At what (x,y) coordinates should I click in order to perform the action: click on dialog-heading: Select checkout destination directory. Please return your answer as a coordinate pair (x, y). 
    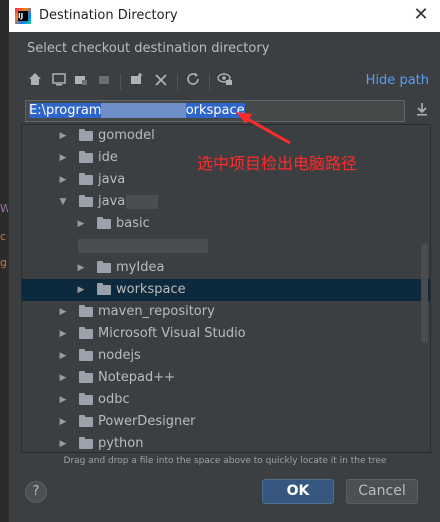
    Looking at the image, I should click on (148, 48).